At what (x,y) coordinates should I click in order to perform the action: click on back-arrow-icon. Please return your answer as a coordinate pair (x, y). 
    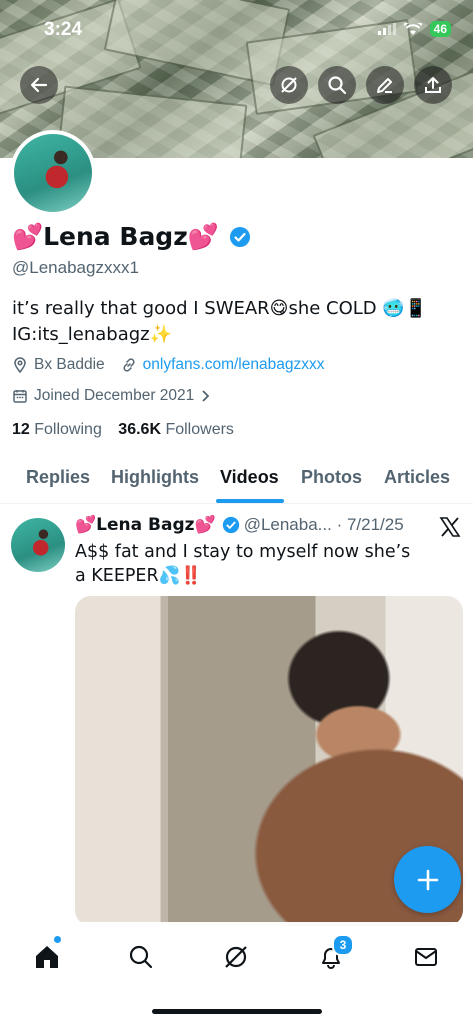
    Looking at the image, I should click on (39, 85).